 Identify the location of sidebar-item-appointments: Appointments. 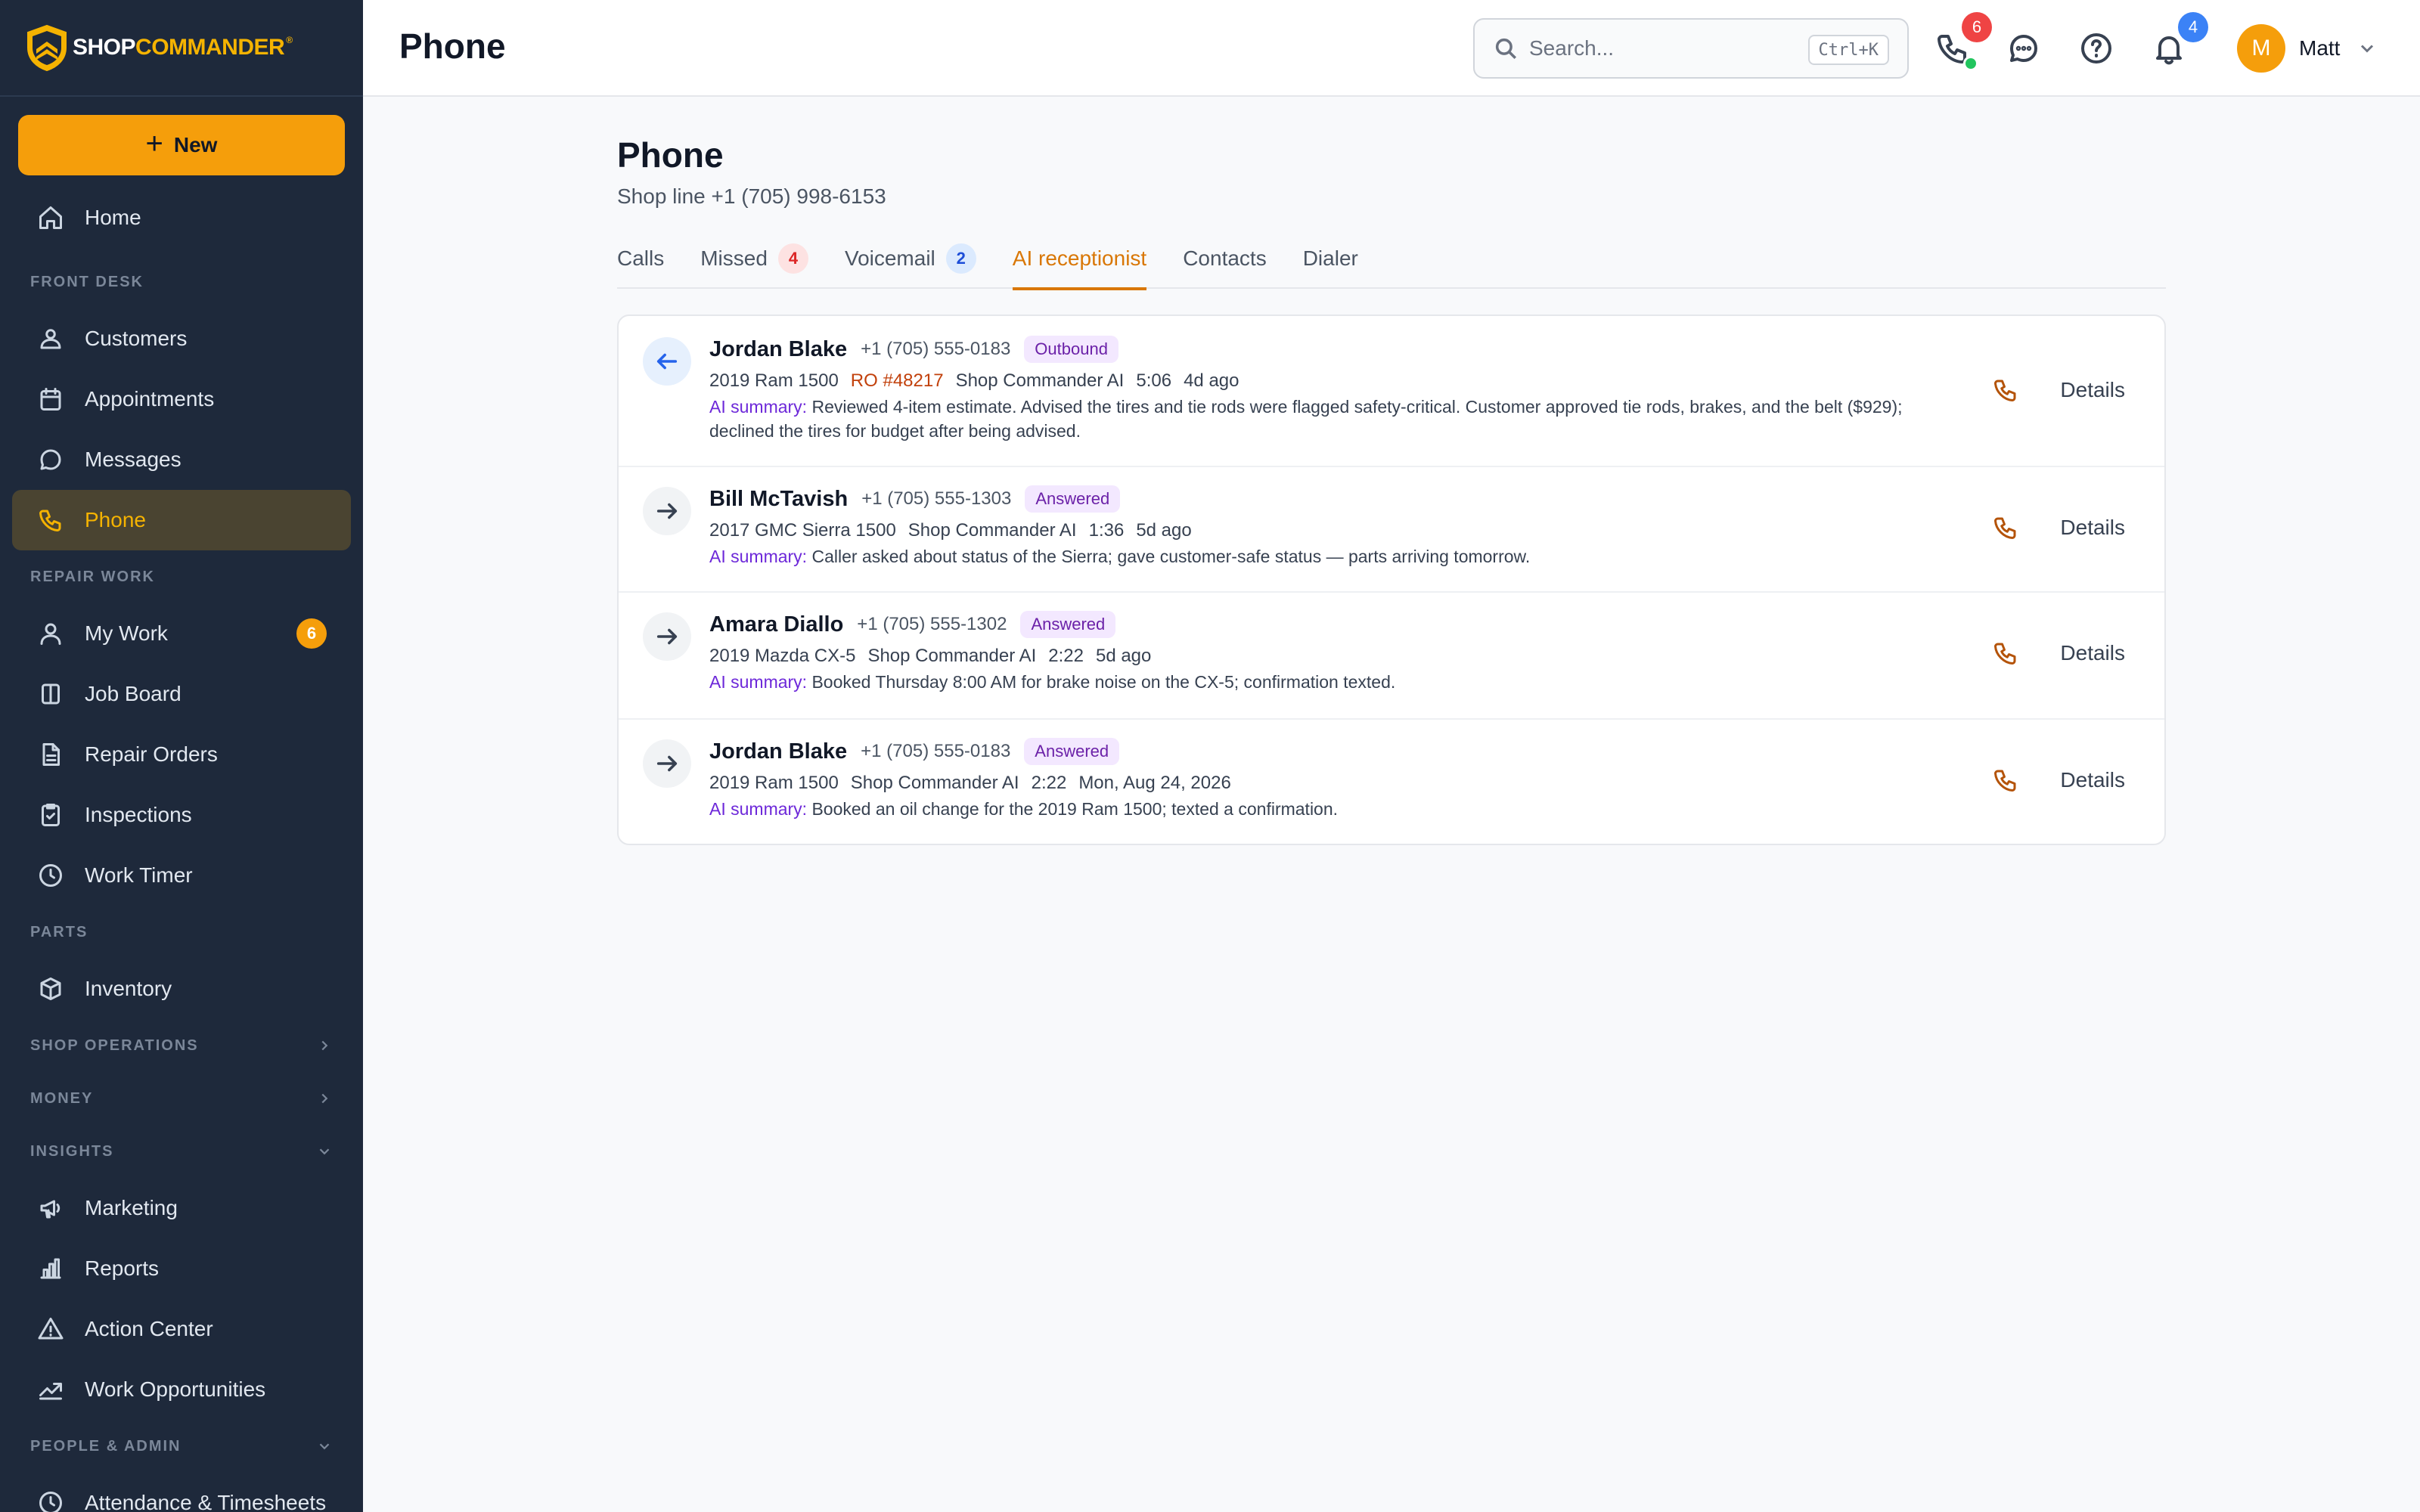
(181, 399).